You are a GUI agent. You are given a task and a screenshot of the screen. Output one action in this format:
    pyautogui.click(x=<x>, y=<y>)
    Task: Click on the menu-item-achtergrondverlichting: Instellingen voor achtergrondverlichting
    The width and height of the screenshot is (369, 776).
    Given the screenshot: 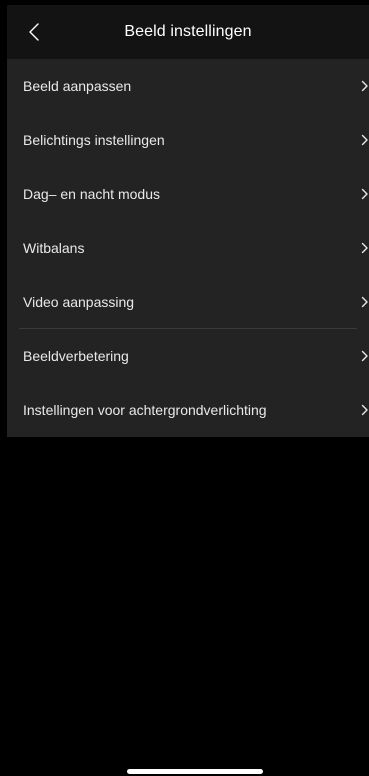 What is the action you would take?
    pyautogui.click(x=188, y=410)
    